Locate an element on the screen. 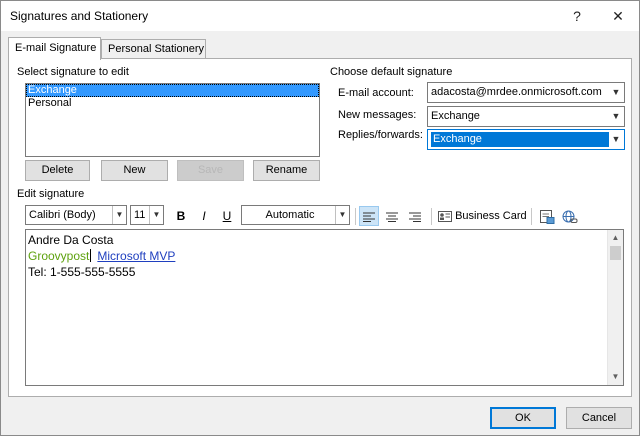  align-center-button is located at coordinates (392, 216).